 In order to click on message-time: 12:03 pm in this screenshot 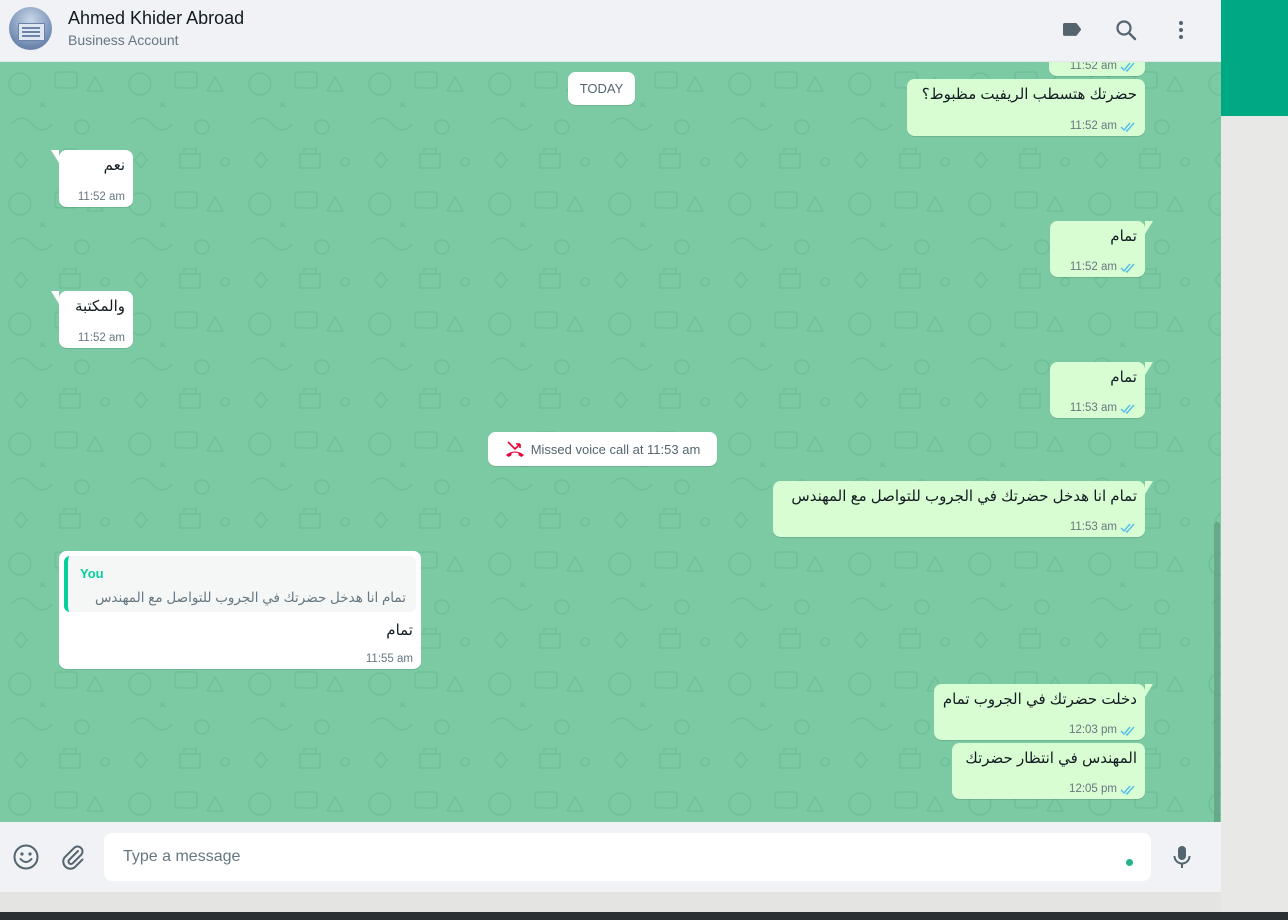, I will do `click(1093, 730)`.